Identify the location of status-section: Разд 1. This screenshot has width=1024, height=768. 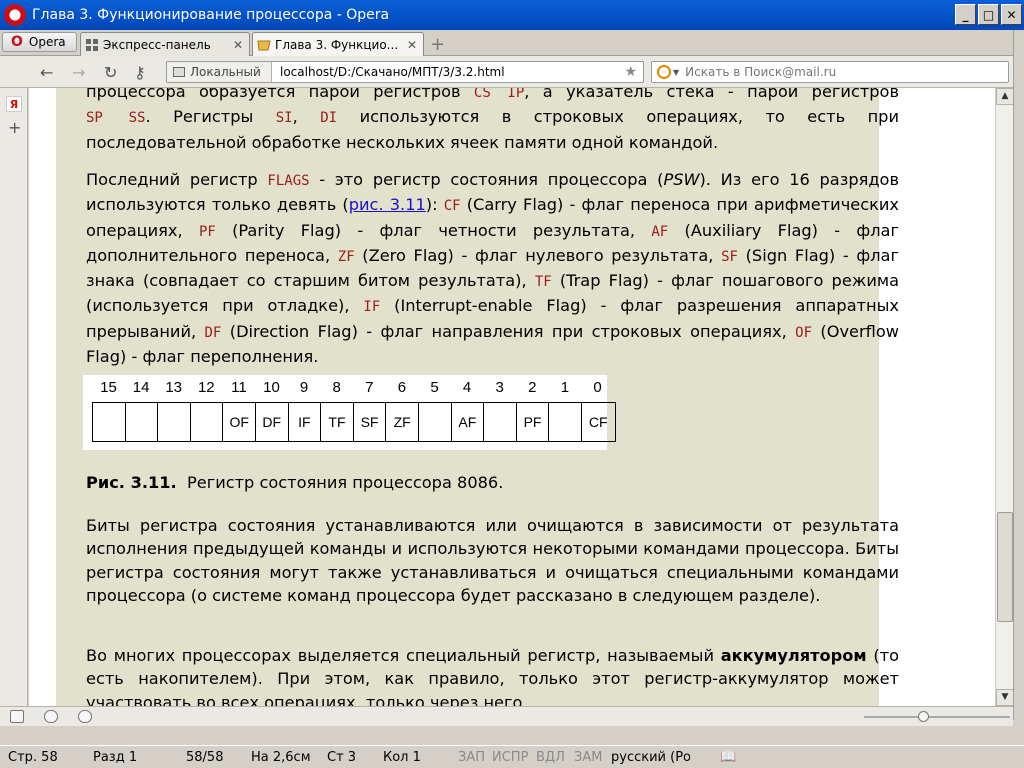
(115, 757).